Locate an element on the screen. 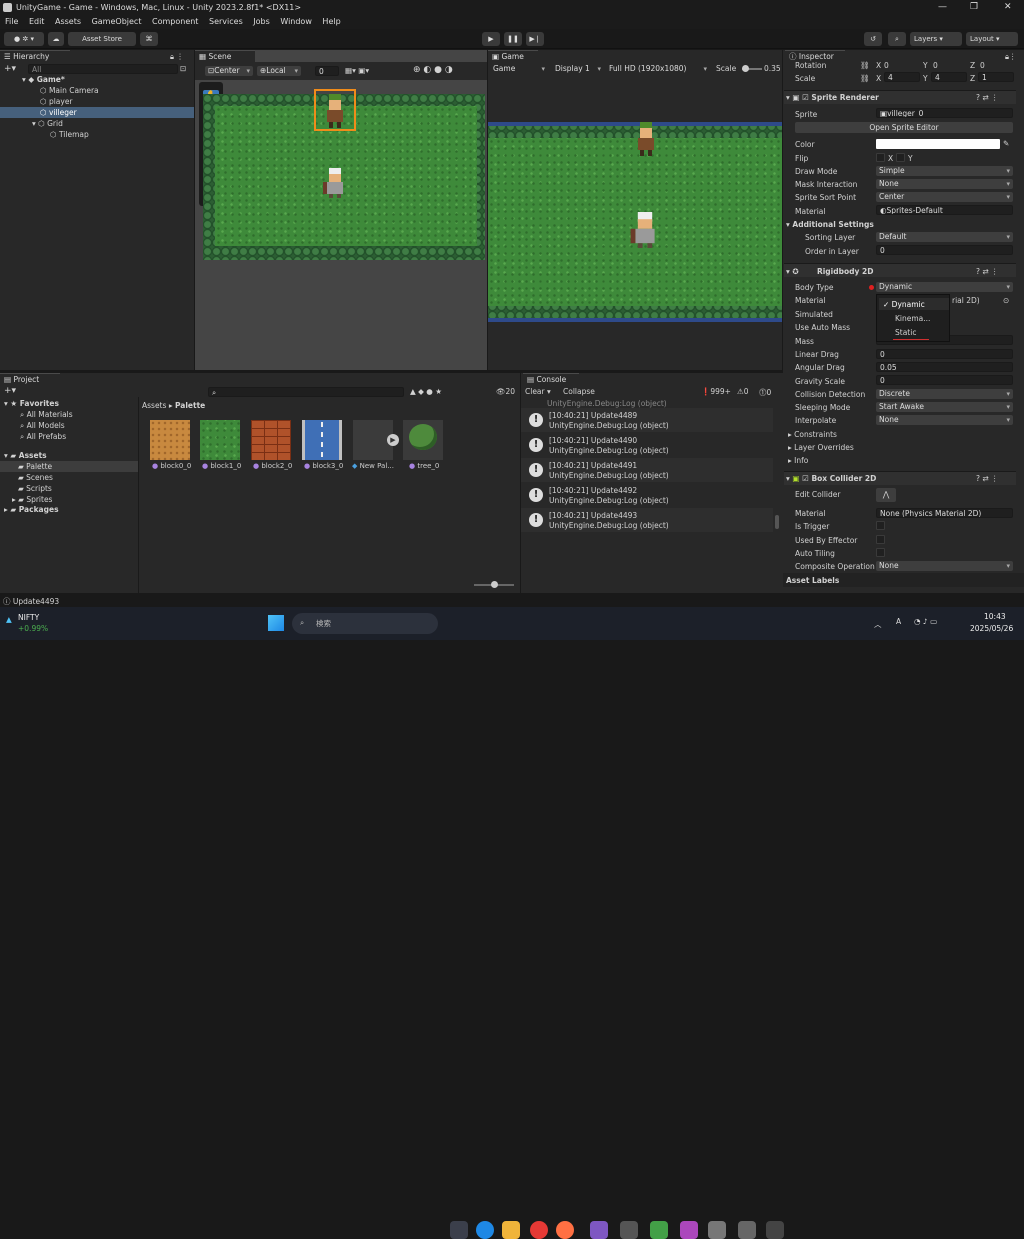  open-sprite-editor-button: Open Sprite Editor is located at coordinates (904, 127).